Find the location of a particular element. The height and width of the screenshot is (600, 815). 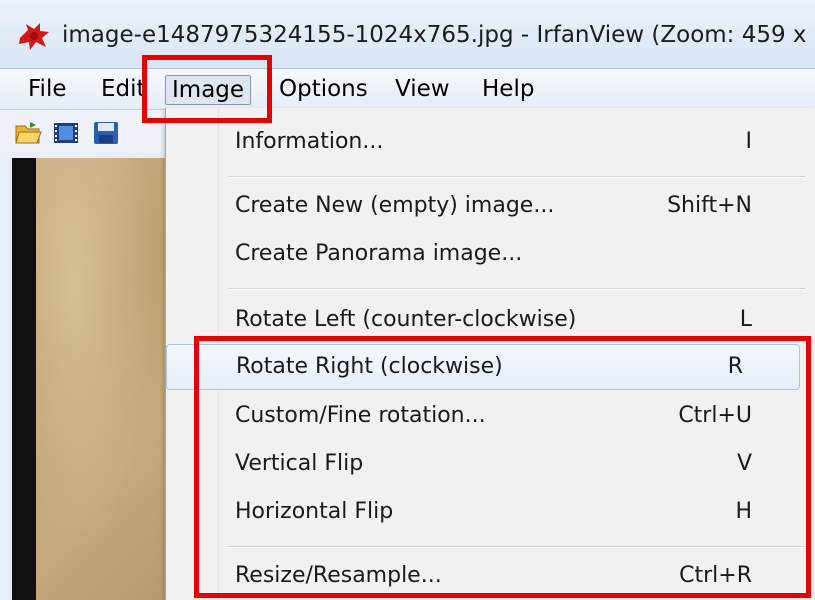

menu-item-rotate-left: Rotate Left (counter-clockwise) L is located at coordinates (513, 320).